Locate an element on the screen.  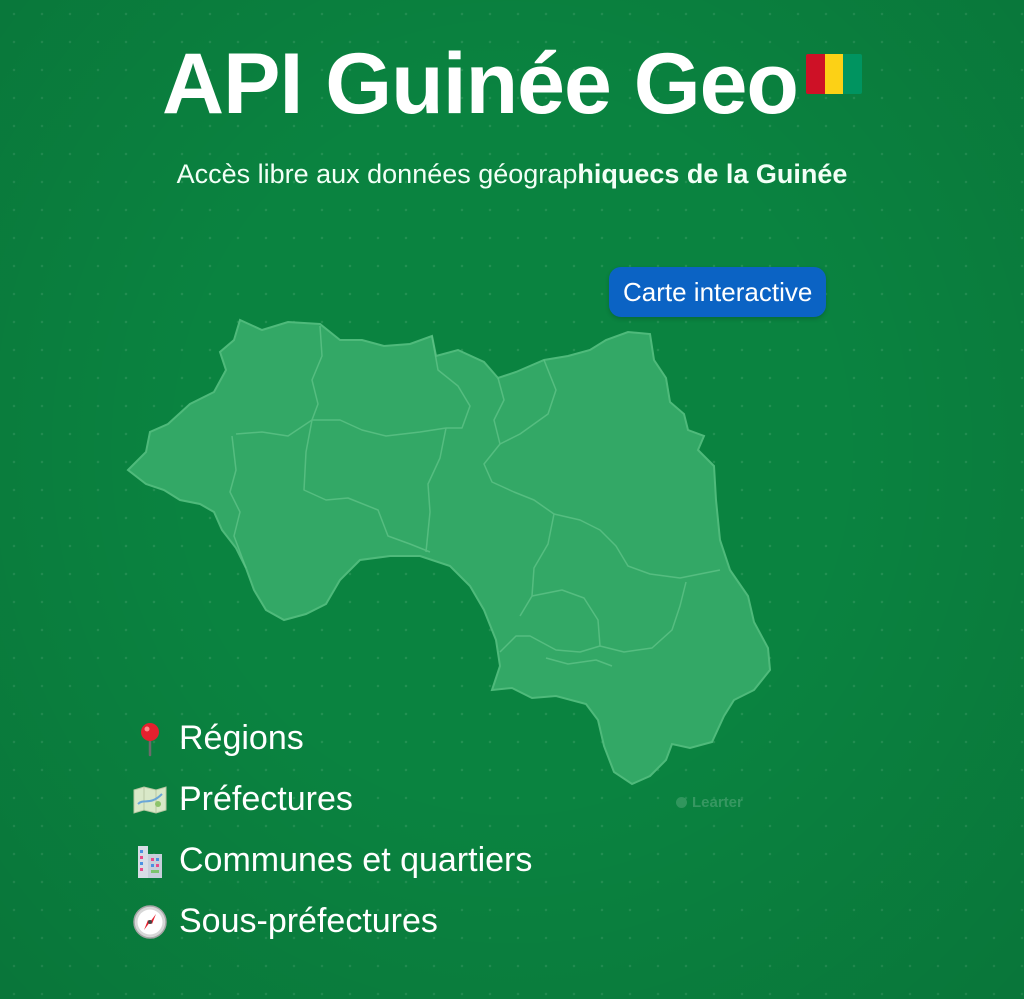
watermark: Learter is located at coordinates (709, 802).